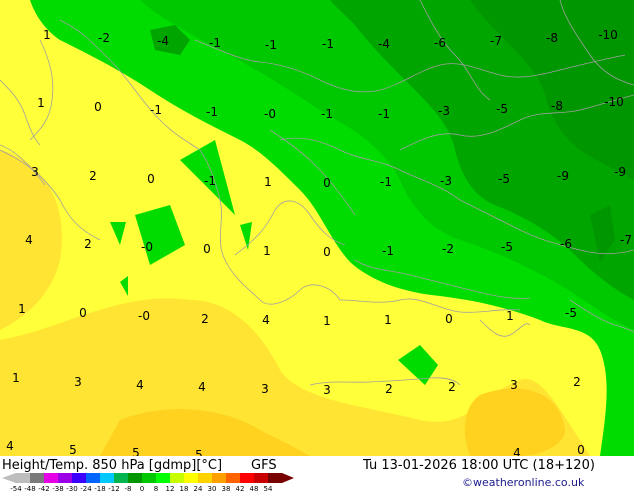  What do you see at coordinates (72, 489) in the screenshot?
I see `scale-tick-label: -30` at bounding box center [72, 489].